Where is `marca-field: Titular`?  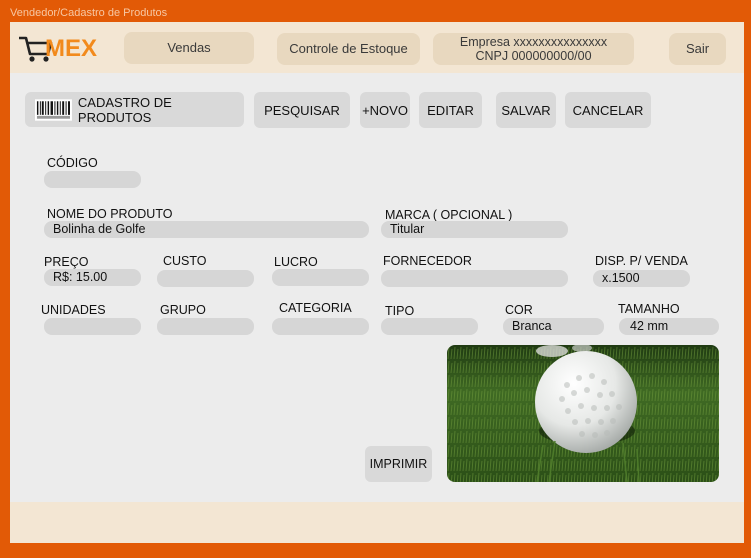
marca-field: Titular is located at coordinates (474, 229).